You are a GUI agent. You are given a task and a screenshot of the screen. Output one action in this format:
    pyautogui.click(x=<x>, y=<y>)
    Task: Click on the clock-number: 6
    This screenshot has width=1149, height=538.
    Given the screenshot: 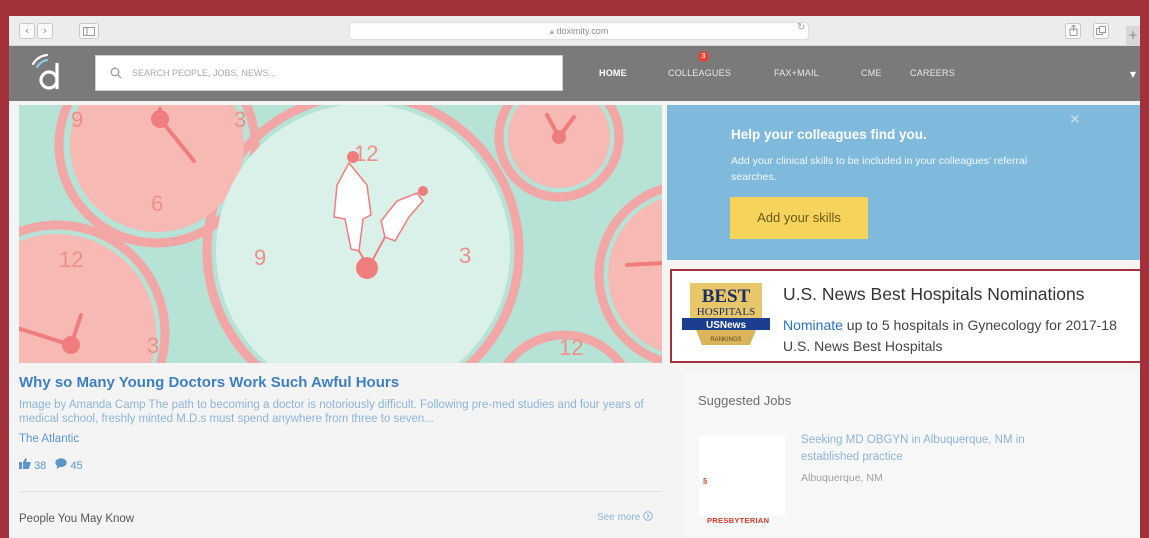 What is the action you would take?
    pyautogui.click(x=157, y=203)
    